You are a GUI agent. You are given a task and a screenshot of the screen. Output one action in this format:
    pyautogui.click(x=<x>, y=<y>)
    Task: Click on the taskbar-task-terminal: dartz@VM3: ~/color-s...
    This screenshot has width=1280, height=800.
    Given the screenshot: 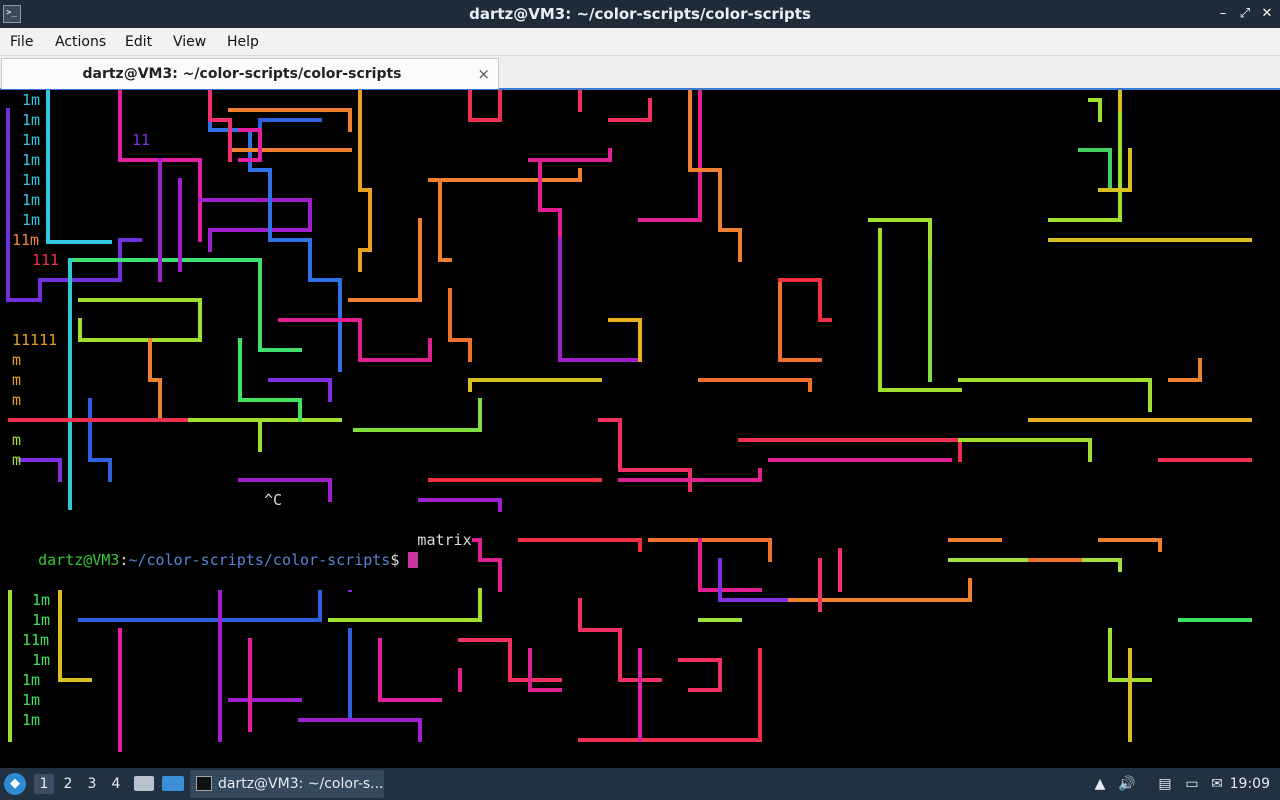 What is the action you would take?
    pyautogui.click(x=287, y=784)
    